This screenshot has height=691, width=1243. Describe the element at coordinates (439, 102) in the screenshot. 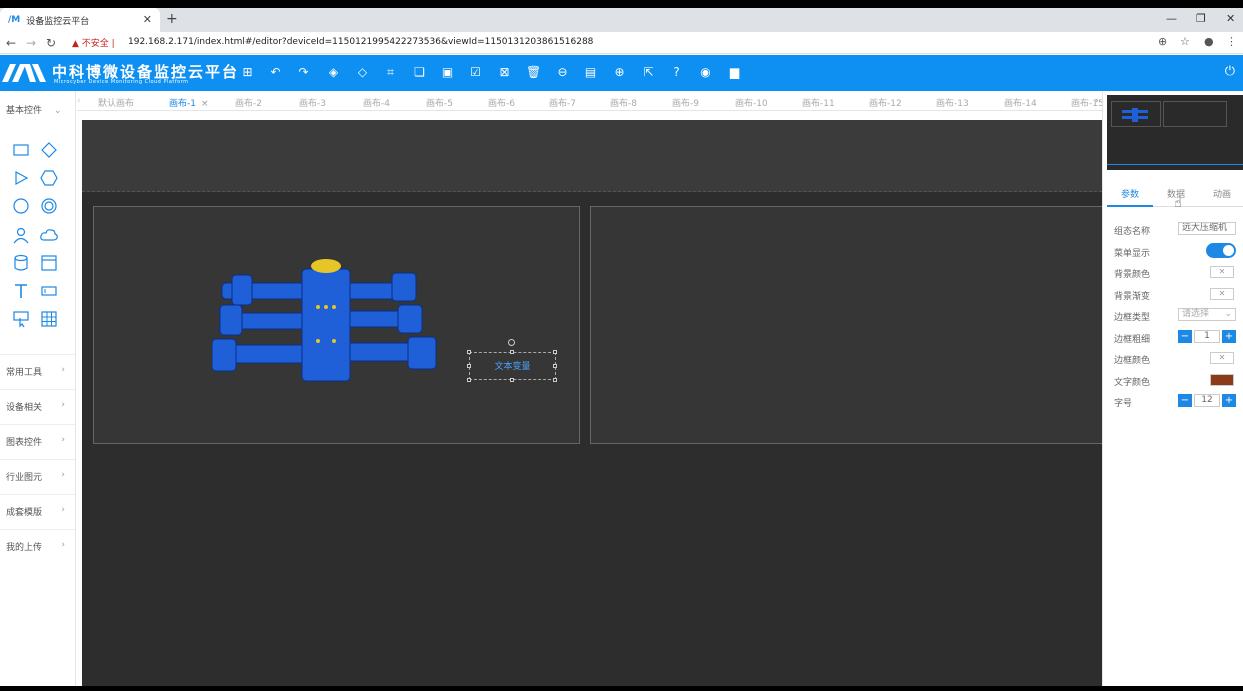

I see `tab-canvas-5: 画布-5` at that location.